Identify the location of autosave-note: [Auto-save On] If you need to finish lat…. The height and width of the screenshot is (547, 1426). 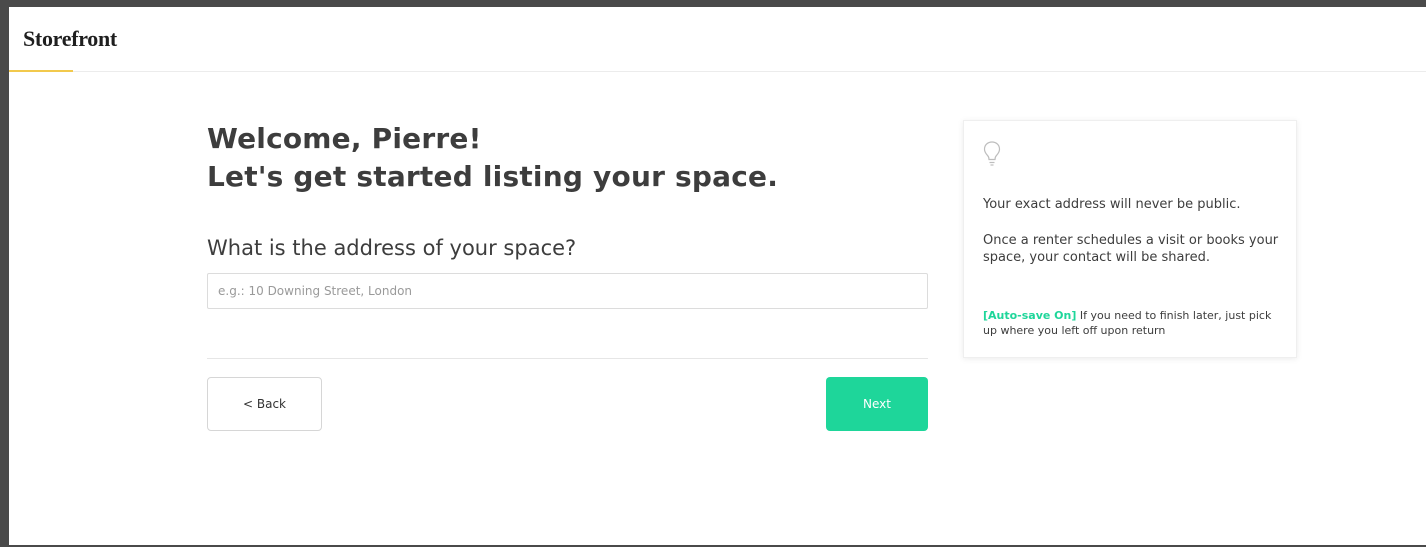
(1135, 323).